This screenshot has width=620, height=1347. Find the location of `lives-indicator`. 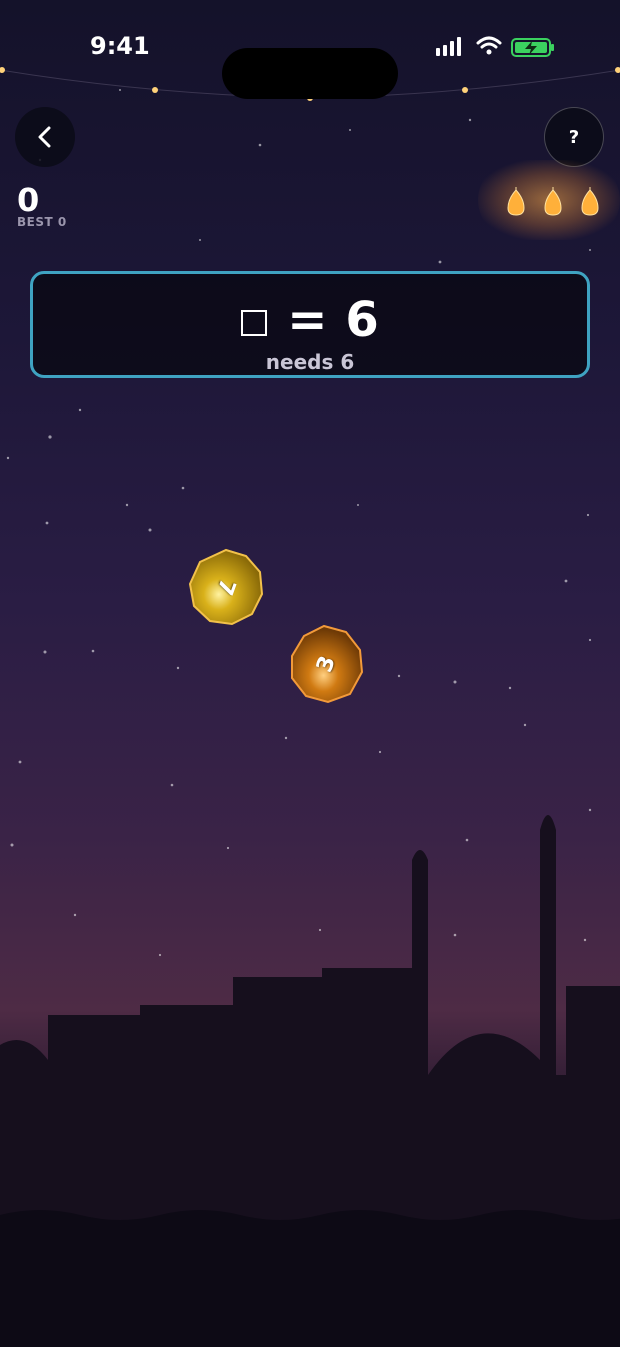

lives-indicator is located at coordinates (549, 200).